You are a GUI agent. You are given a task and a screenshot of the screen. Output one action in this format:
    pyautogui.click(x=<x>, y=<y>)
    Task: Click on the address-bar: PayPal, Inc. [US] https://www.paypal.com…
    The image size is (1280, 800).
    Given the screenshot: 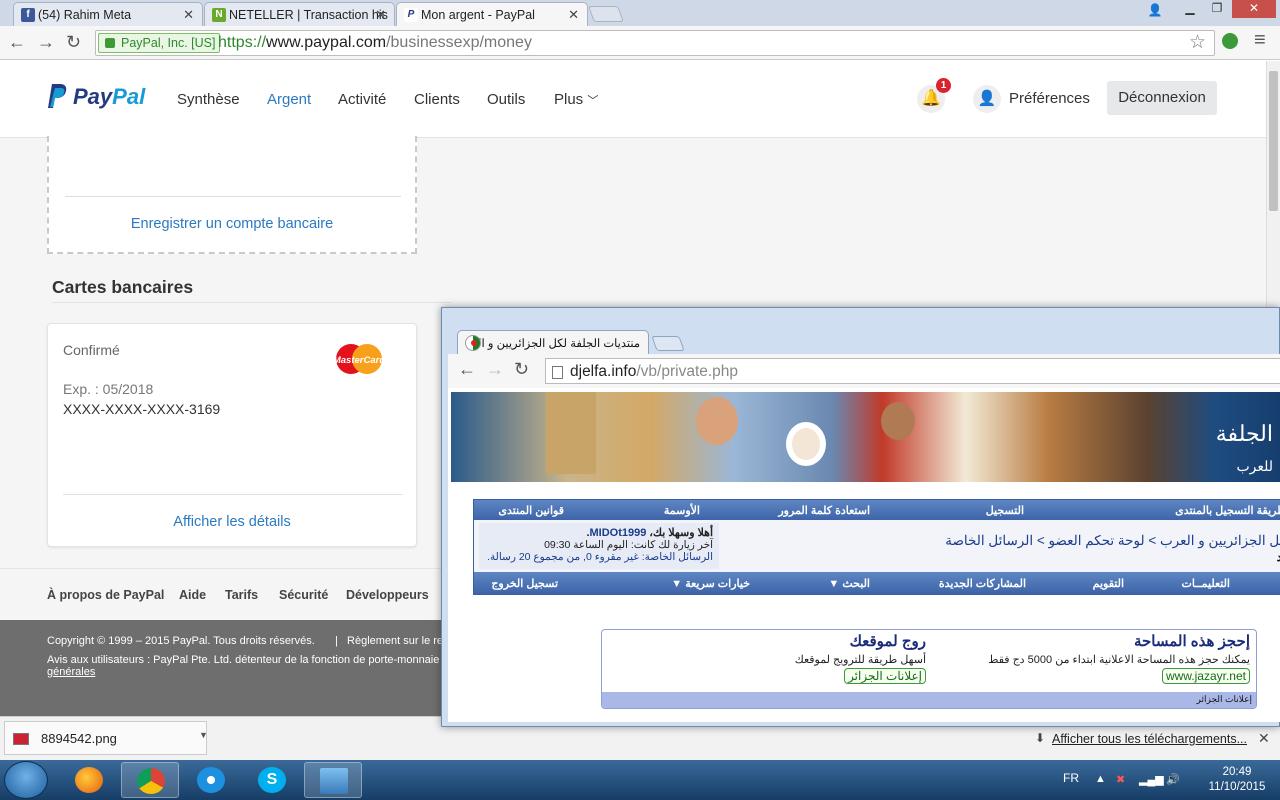 What is the action you would take?
    pyautogui.click(x=655, y=43)
    